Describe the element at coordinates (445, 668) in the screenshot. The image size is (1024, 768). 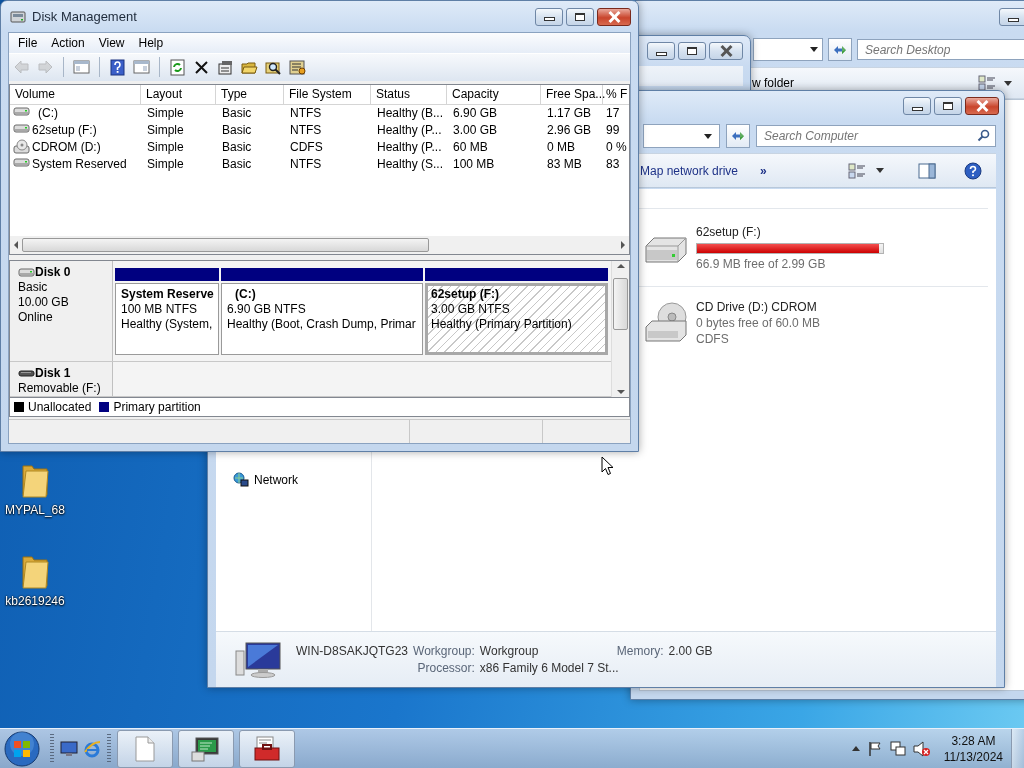
I see `detail-label: Processor:` at that location.